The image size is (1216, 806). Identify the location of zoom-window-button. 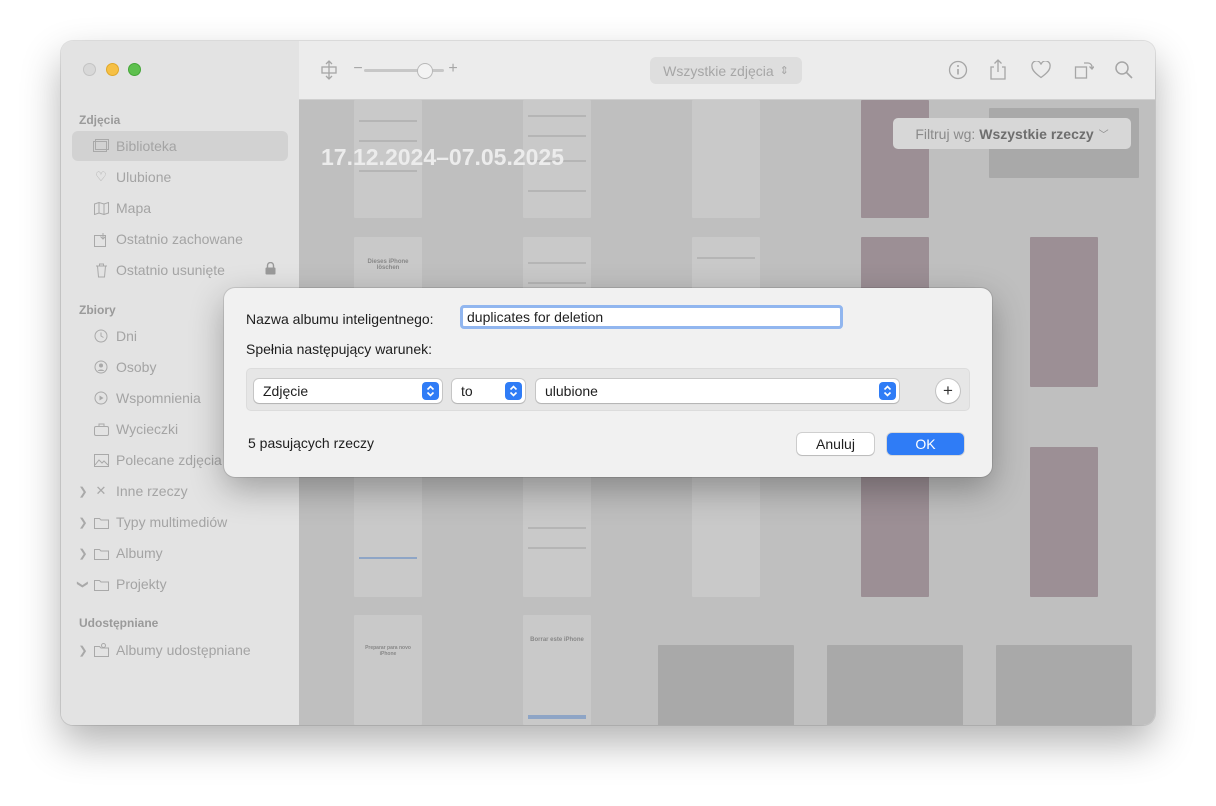
(134, 69).